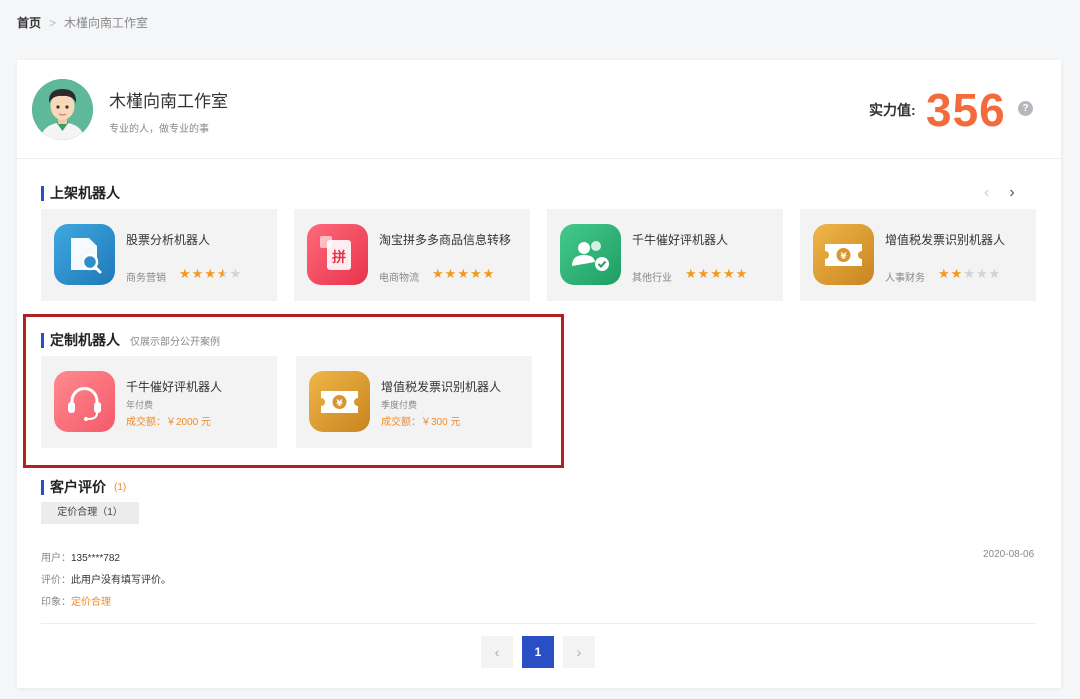 This screenshot has height=699, width=1080. What do you see at coordinates (892, 110) in the screenshot?
I see `power-label: 实力值:` at bounding box center [892, 110].